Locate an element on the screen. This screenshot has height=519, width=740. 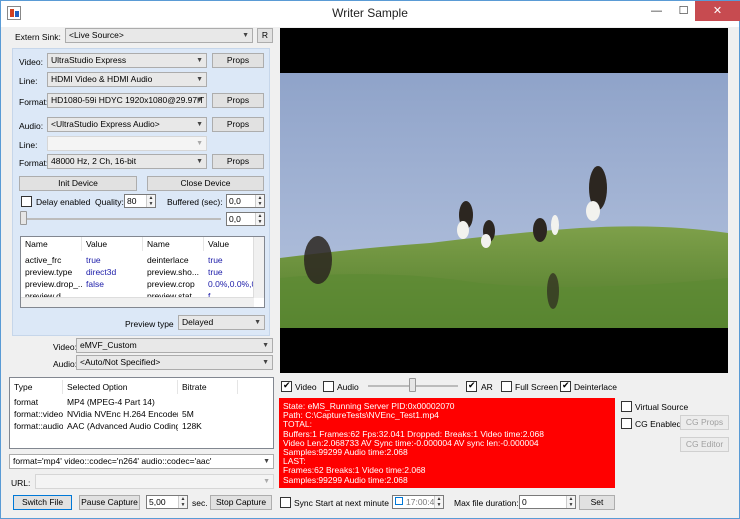
cg-editor-button: CG Editor is located at coordinates (704, 444).